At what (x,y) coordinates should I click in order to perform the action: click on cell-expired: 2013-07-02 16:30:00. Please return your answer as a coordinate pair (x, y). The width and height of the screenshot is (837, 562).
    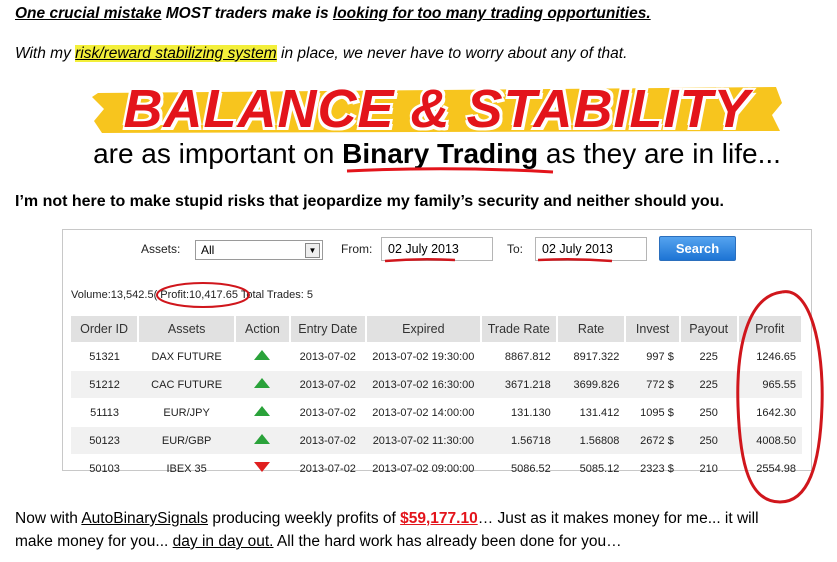
    Looking at the image, I should click on (423, 384).